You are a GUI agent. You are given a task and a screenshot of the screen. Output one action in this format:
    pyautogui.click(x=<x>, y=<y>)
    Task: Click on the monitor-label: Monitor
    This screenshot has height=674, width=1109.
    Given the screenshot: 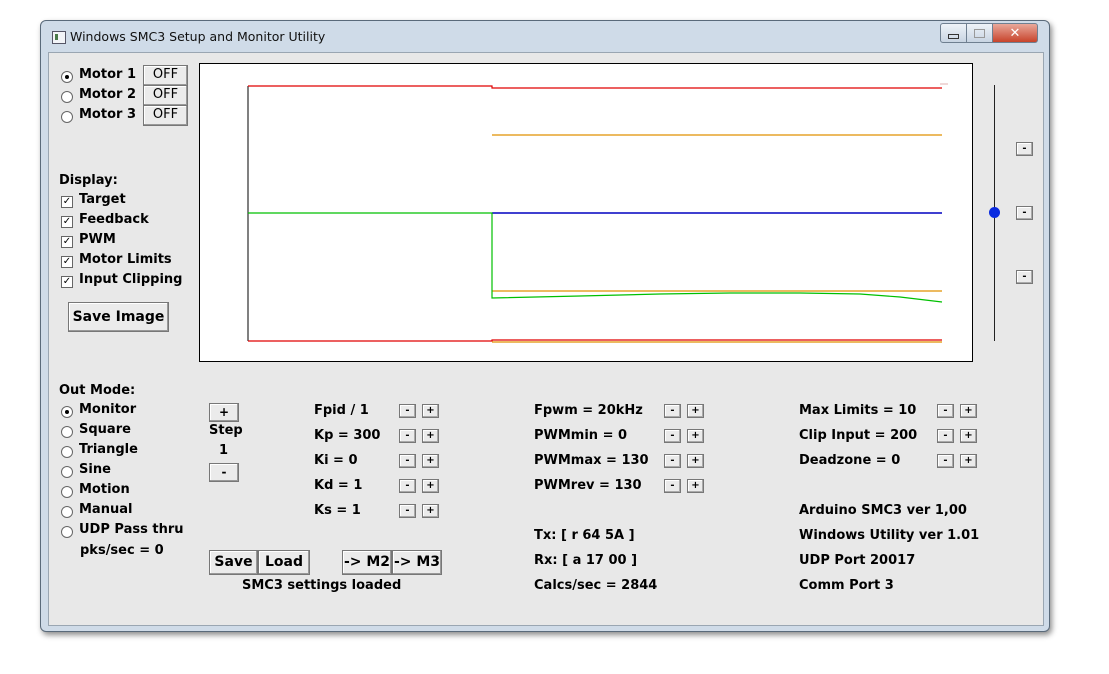 What is the action you would take?
    pyautogui.click(x=108, y=409)
    